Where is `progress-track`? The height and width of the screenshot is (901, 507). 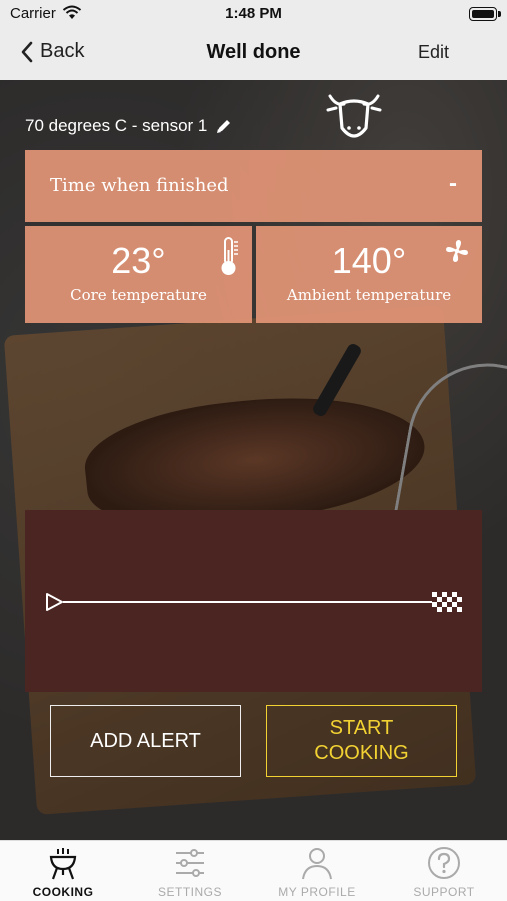 progress-track is located at coordinates (248, 602).